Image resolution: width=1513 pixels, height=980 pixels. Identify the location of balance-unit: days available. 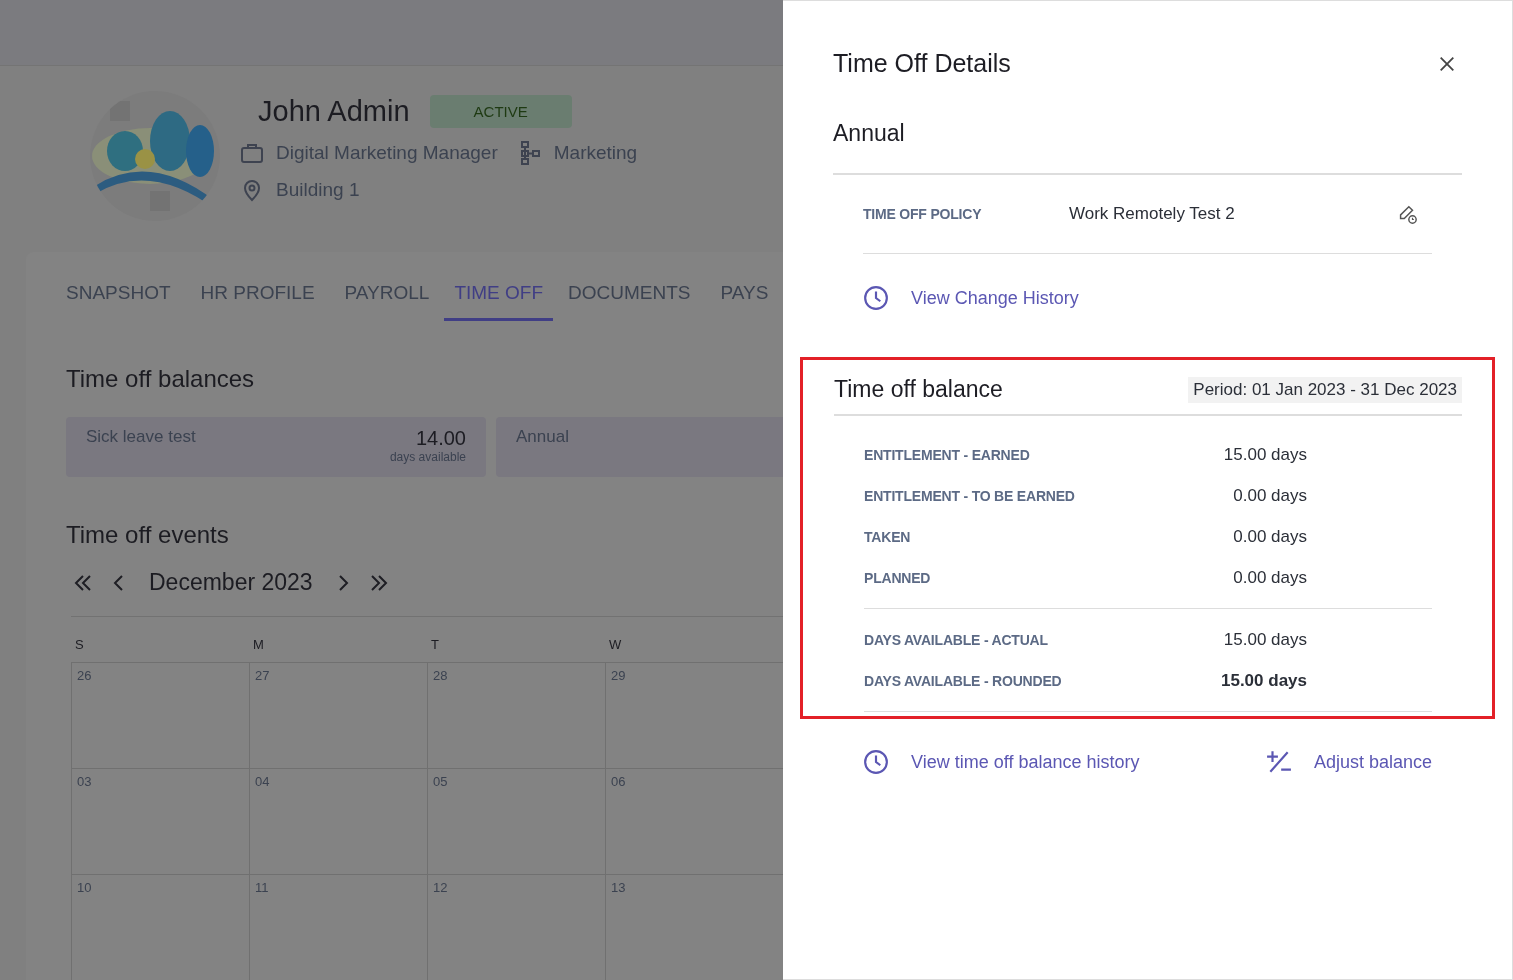
(427, 457).